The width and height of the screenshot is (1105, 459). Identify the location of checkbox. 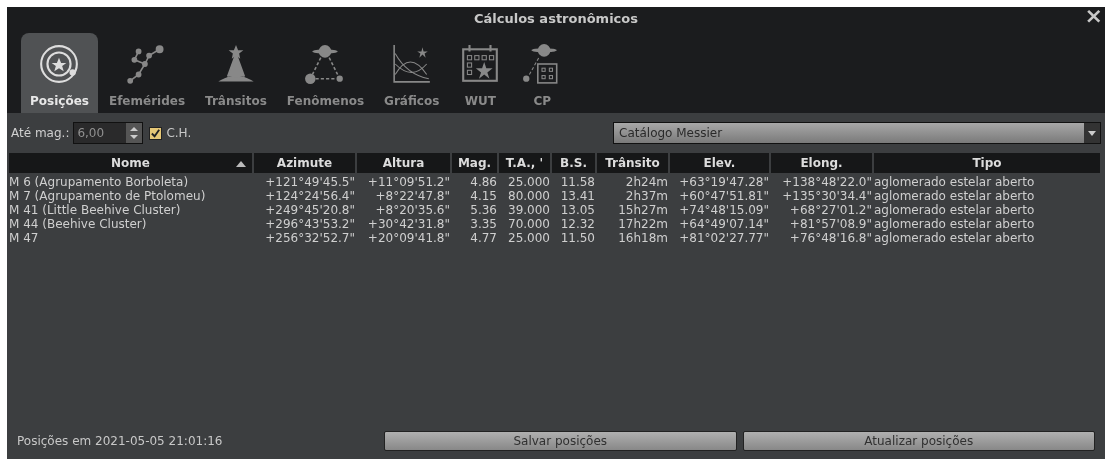
(156, 133).